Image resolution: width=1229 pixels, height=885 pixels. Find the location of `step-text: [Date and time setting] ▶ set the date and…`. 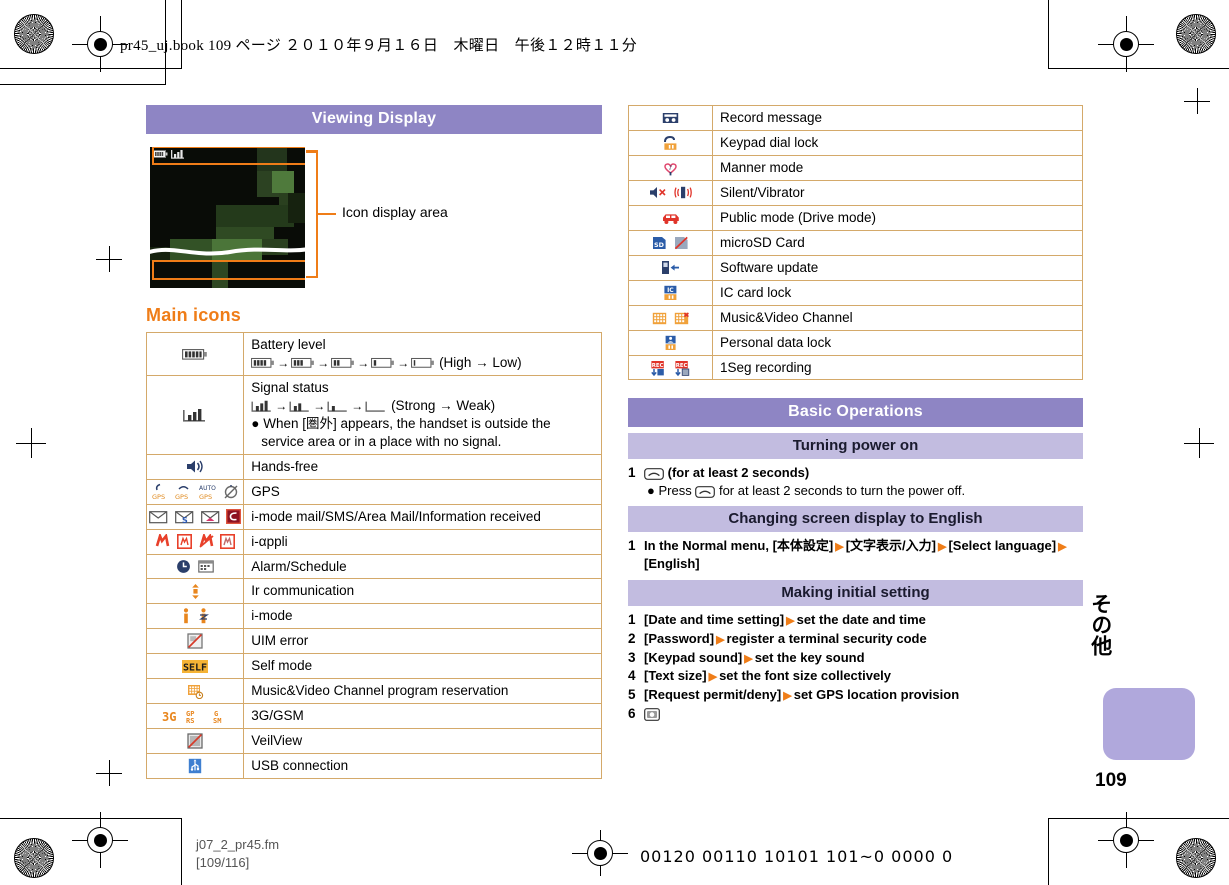

step-text: [Date and time setting] ▶ set the date and… is located at coordinates (785, 620).